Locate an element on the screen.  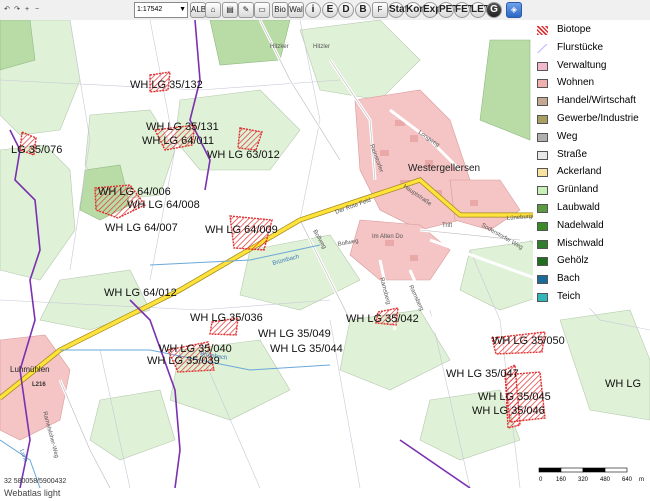
info-icon: i is located at coordinates (313, 9).